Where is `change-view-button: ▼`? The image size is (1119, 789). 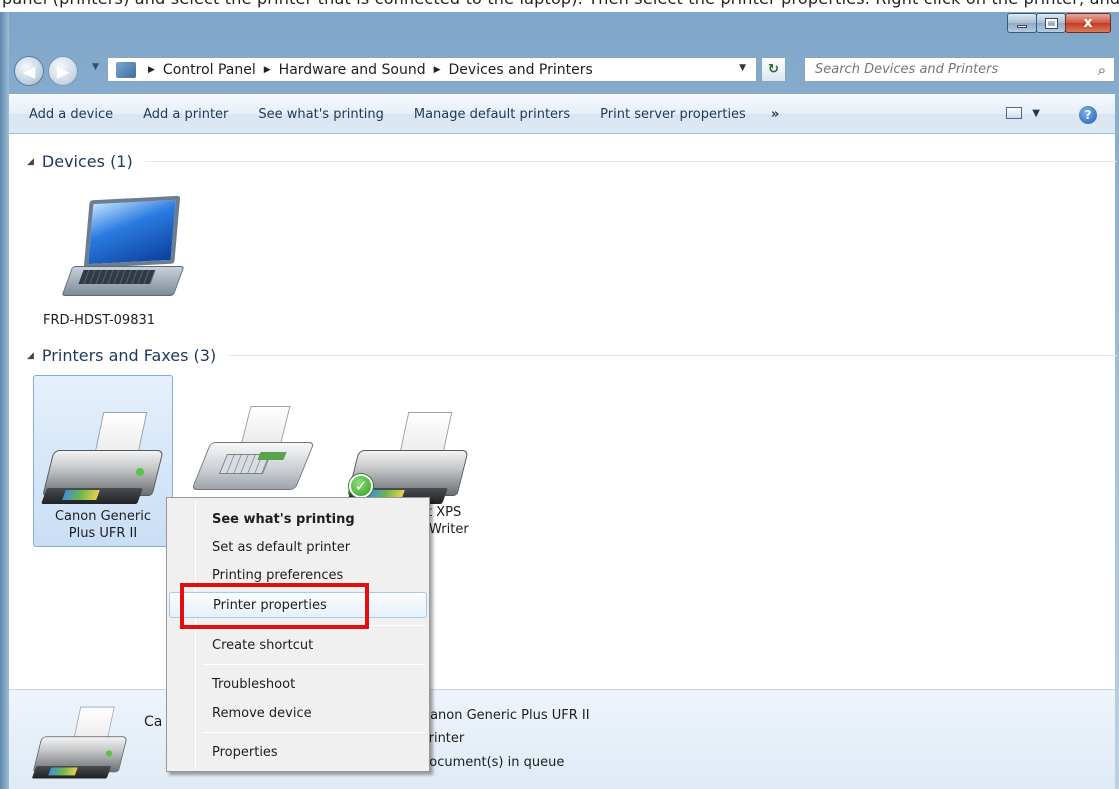
change-view-button: ▼ is located at coordinates (1023, 113).